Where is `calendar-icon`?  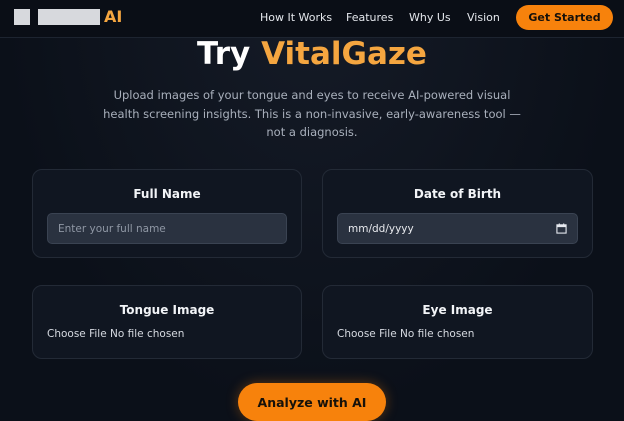
calendar-icon is located at coordinates (561, 228).